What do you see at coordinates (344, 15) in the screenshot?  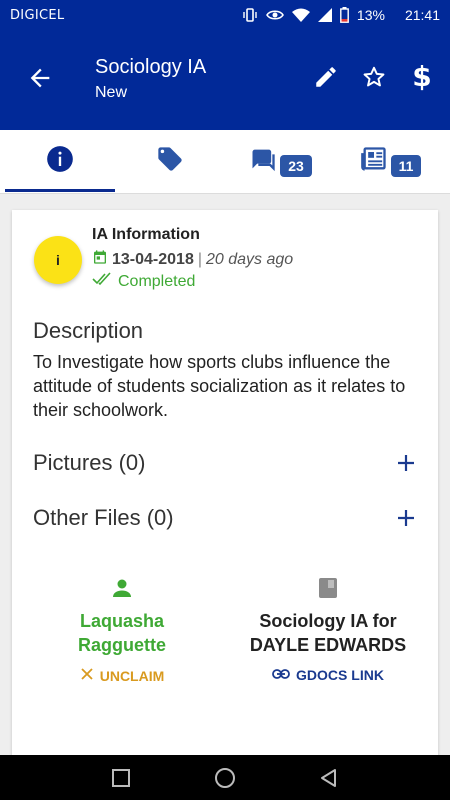 I see `battery-icon` at bounding box center [344, 15].